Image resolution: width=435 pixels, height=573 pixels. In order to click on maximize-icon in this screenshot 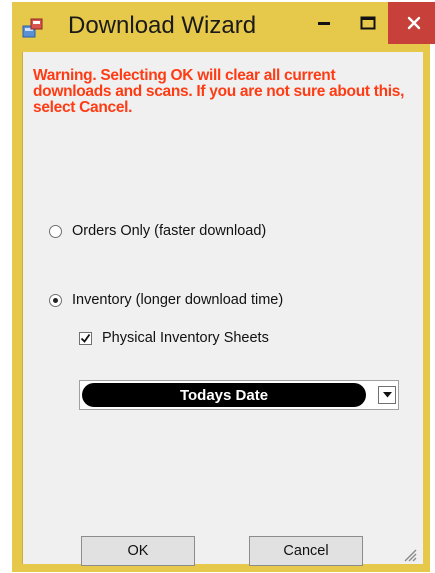, I will do `click(368, 23)`.